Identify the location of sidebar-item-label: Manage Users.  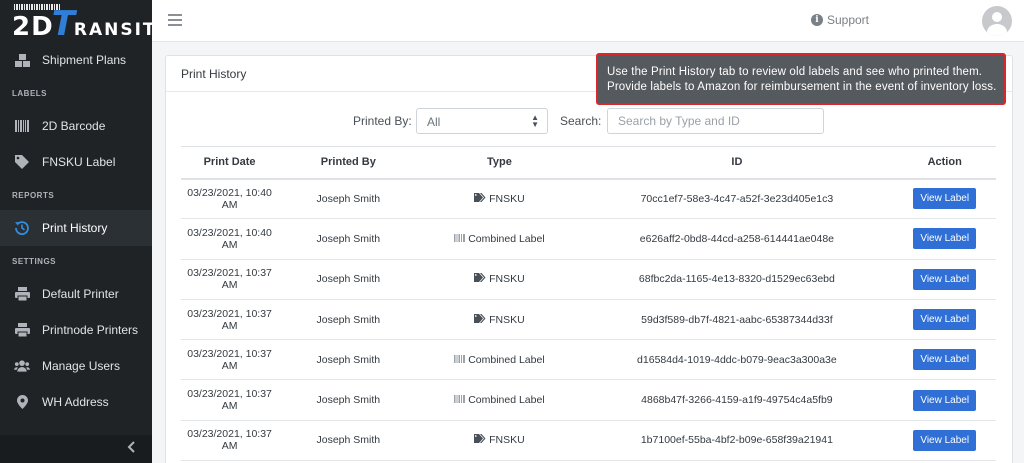
(81, 366).